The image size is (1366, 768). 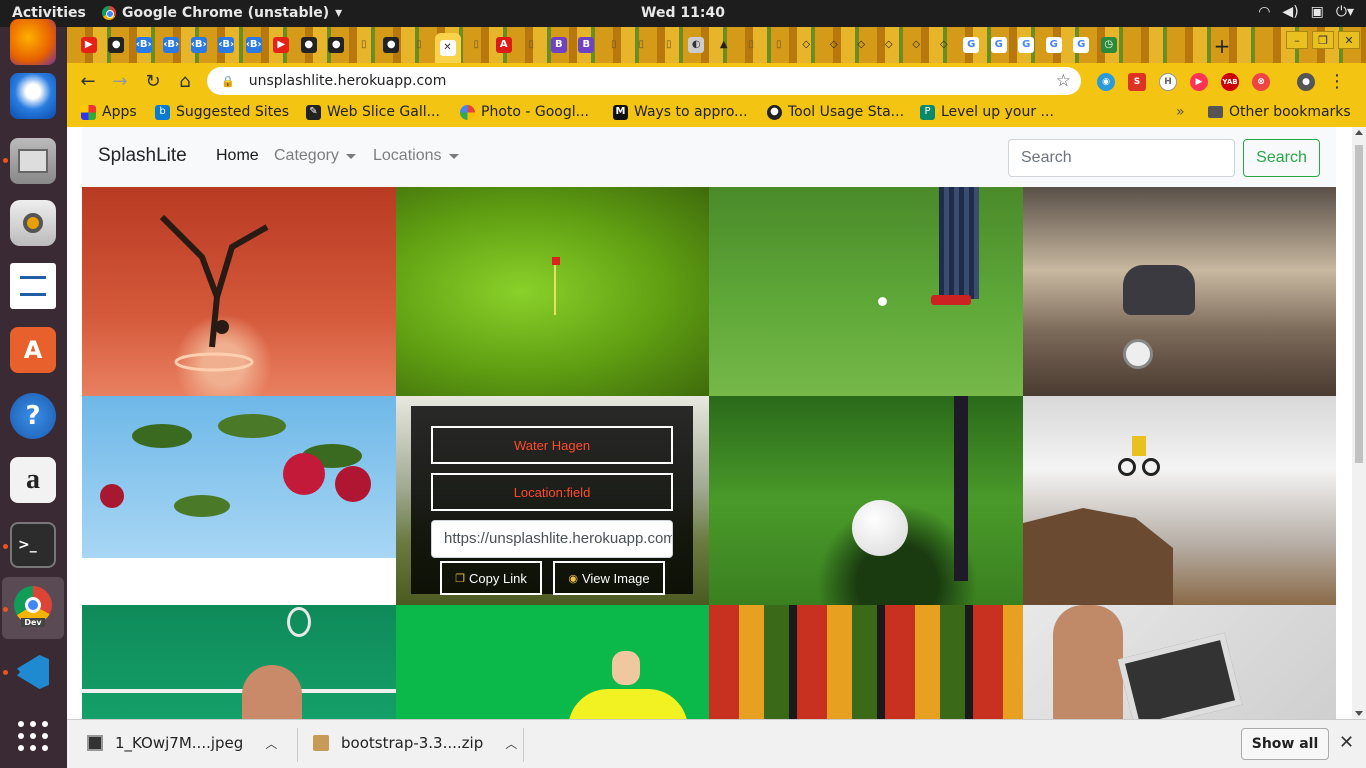 I want to click on nav-category-dropdown: Category, so click(x=315, y=156).